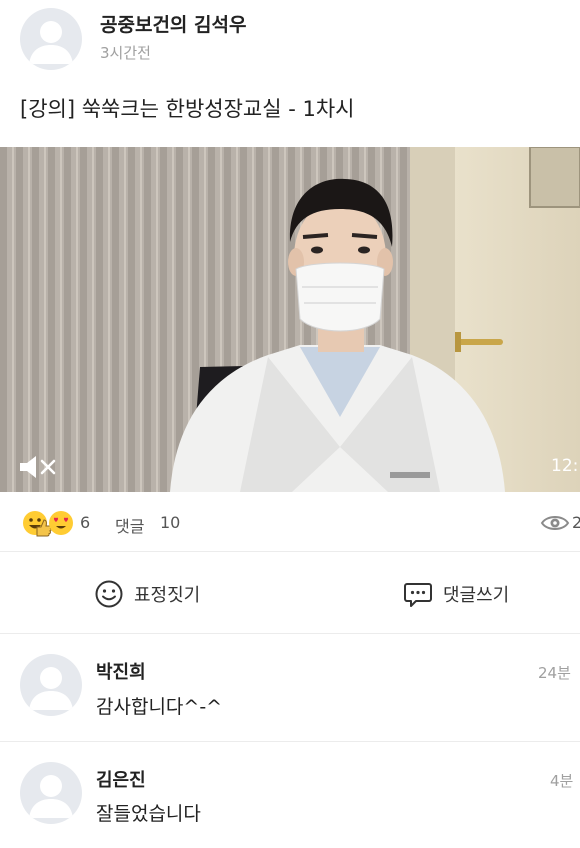 This screenshot has width=580, height=848. Describe the element at coordinates (565, 466) in the screenshot. I see `video-duration: 12:` at that location.